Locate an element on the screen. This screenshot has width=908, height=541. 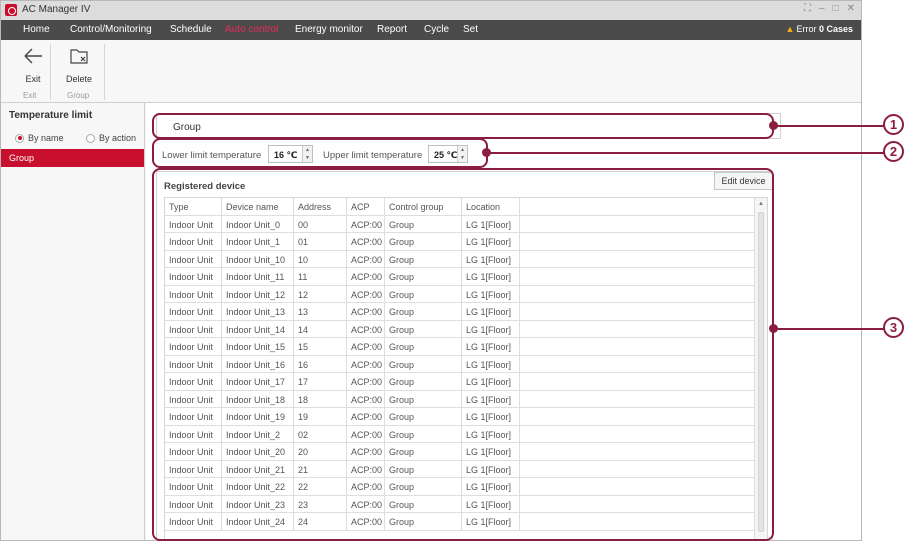
maximize-icon: □ is located at coordinates (836, 8).